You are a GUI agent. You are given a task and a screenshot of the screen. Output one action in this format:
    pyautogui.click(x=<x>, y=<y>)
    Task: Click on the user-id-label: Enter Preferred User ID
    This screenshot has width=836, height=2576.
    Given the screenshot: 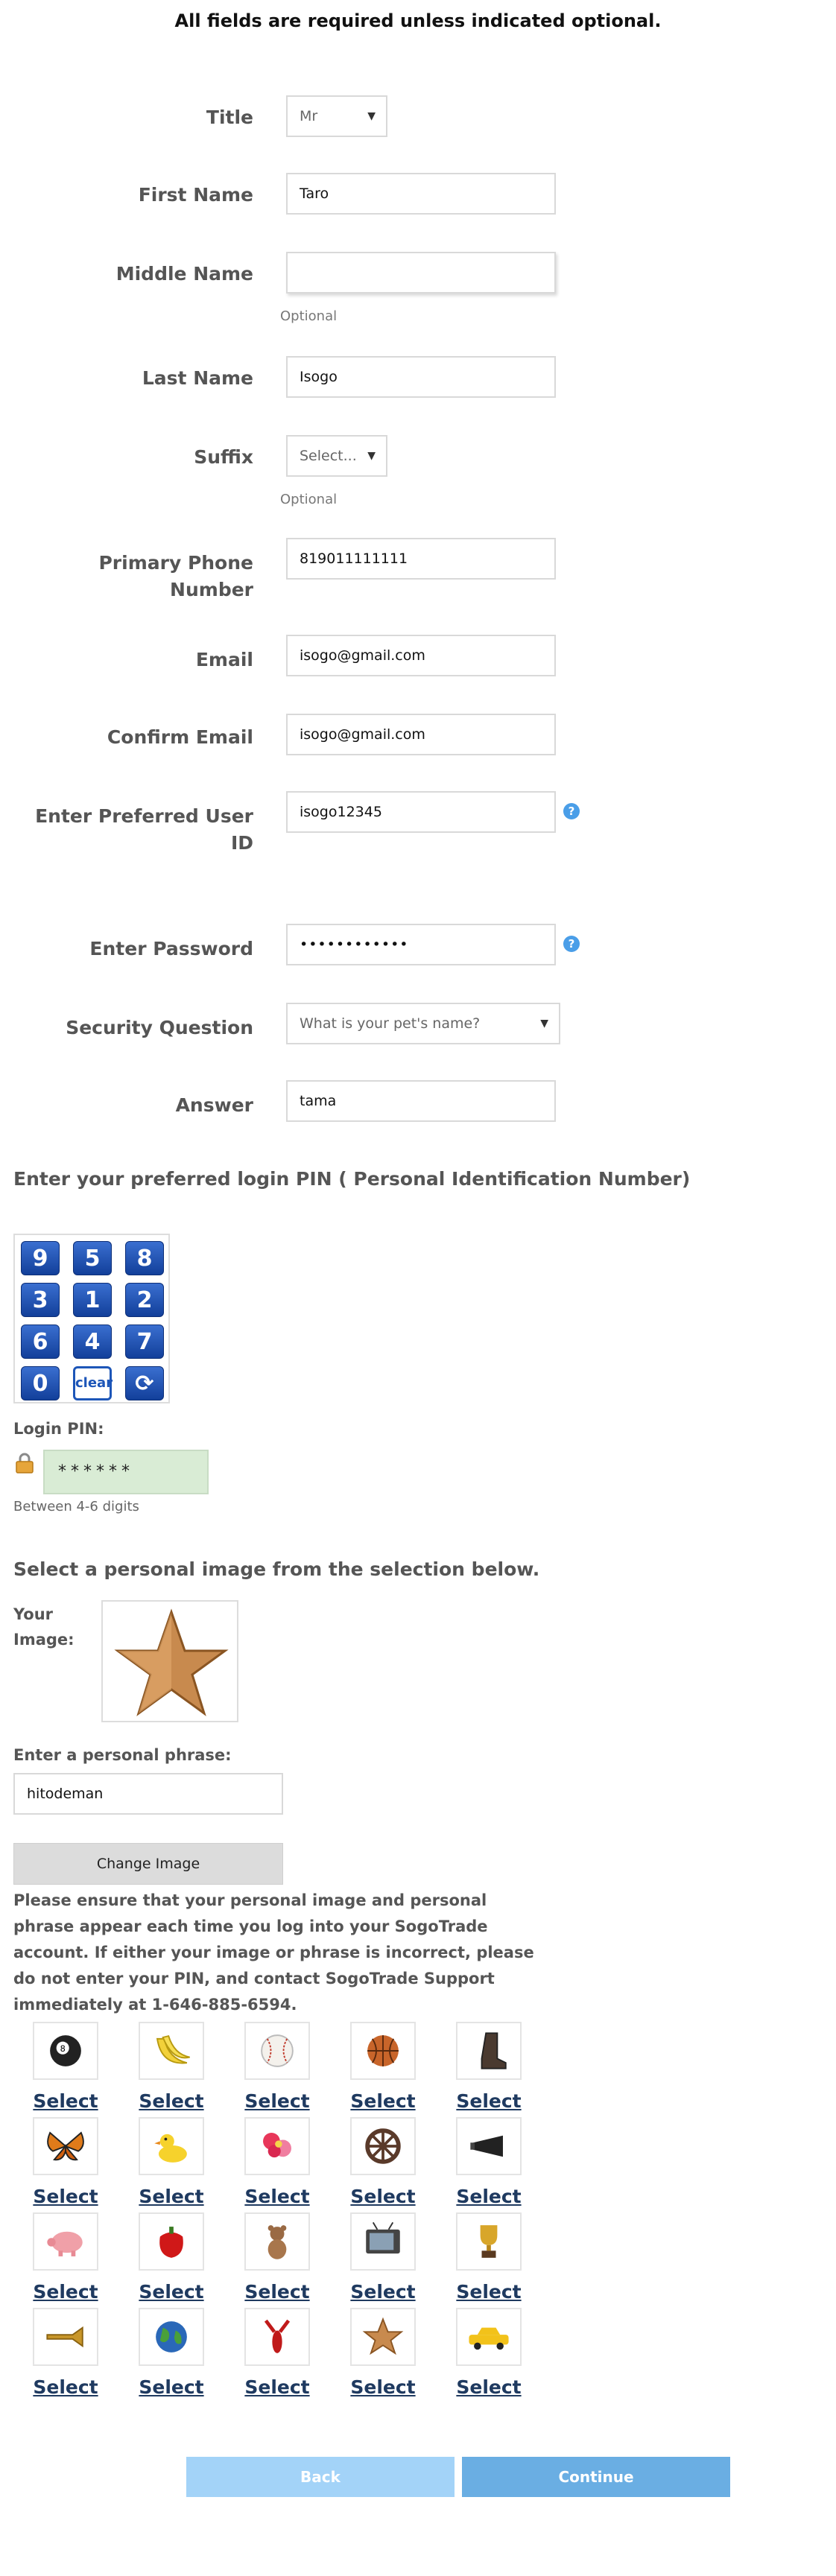 What is the action you would take?
    pyautogui.click(x=126, y=830)
    